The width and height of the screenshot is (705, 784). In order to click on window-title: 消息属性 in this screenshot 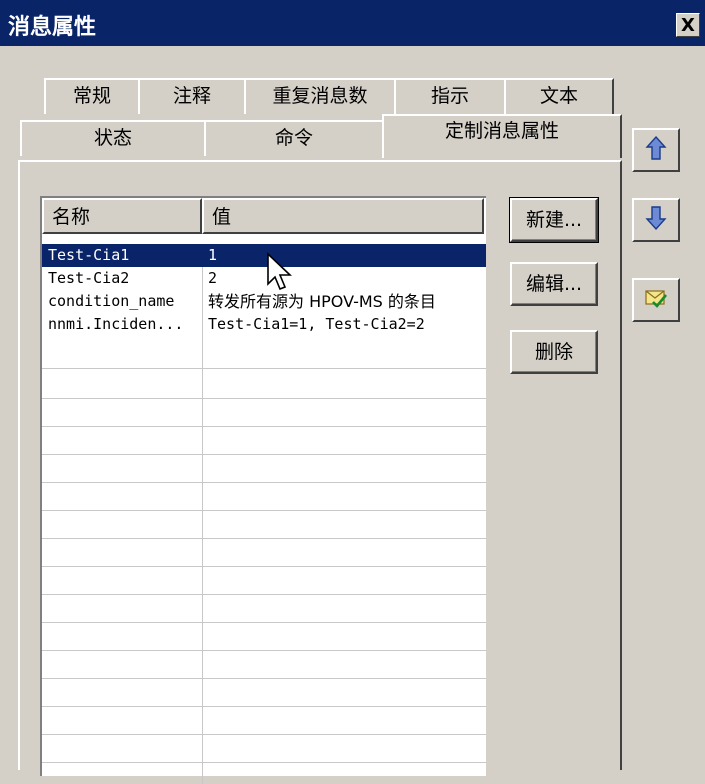, I will do `click(52, 27)`.